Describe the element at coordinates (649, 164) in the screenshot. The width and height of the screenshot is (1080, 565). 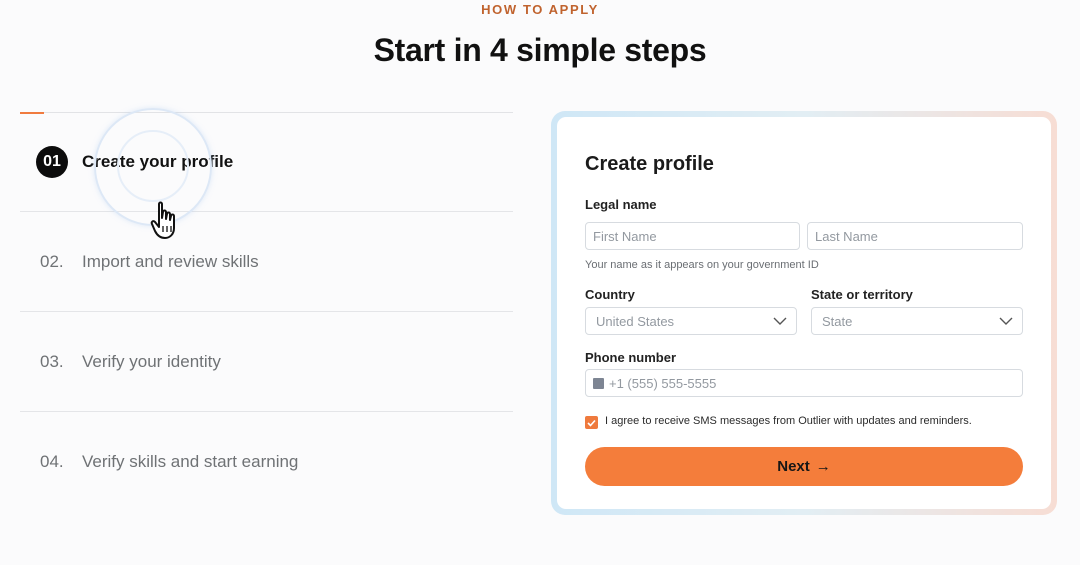
I see `form-title: Create profile` at that location.